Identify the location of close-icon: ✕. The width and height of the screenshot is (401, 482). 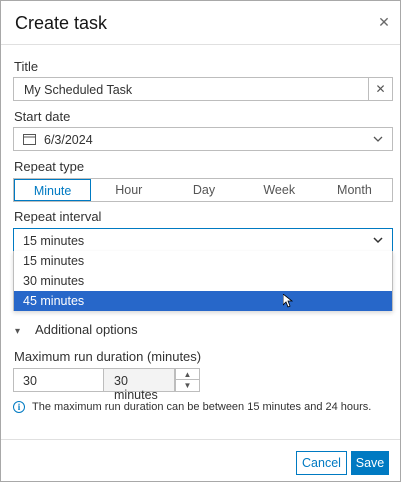
(384, 22).